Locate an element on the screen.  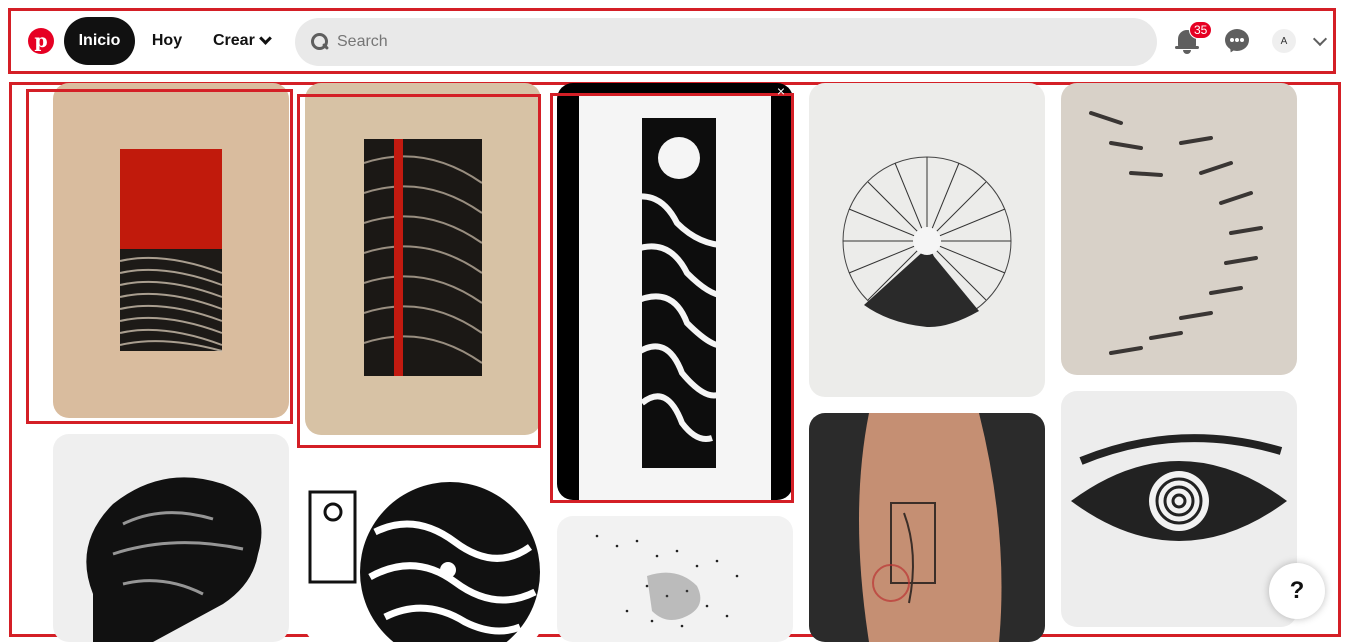
logo-glyph: p is located at coordinates (41, 41).